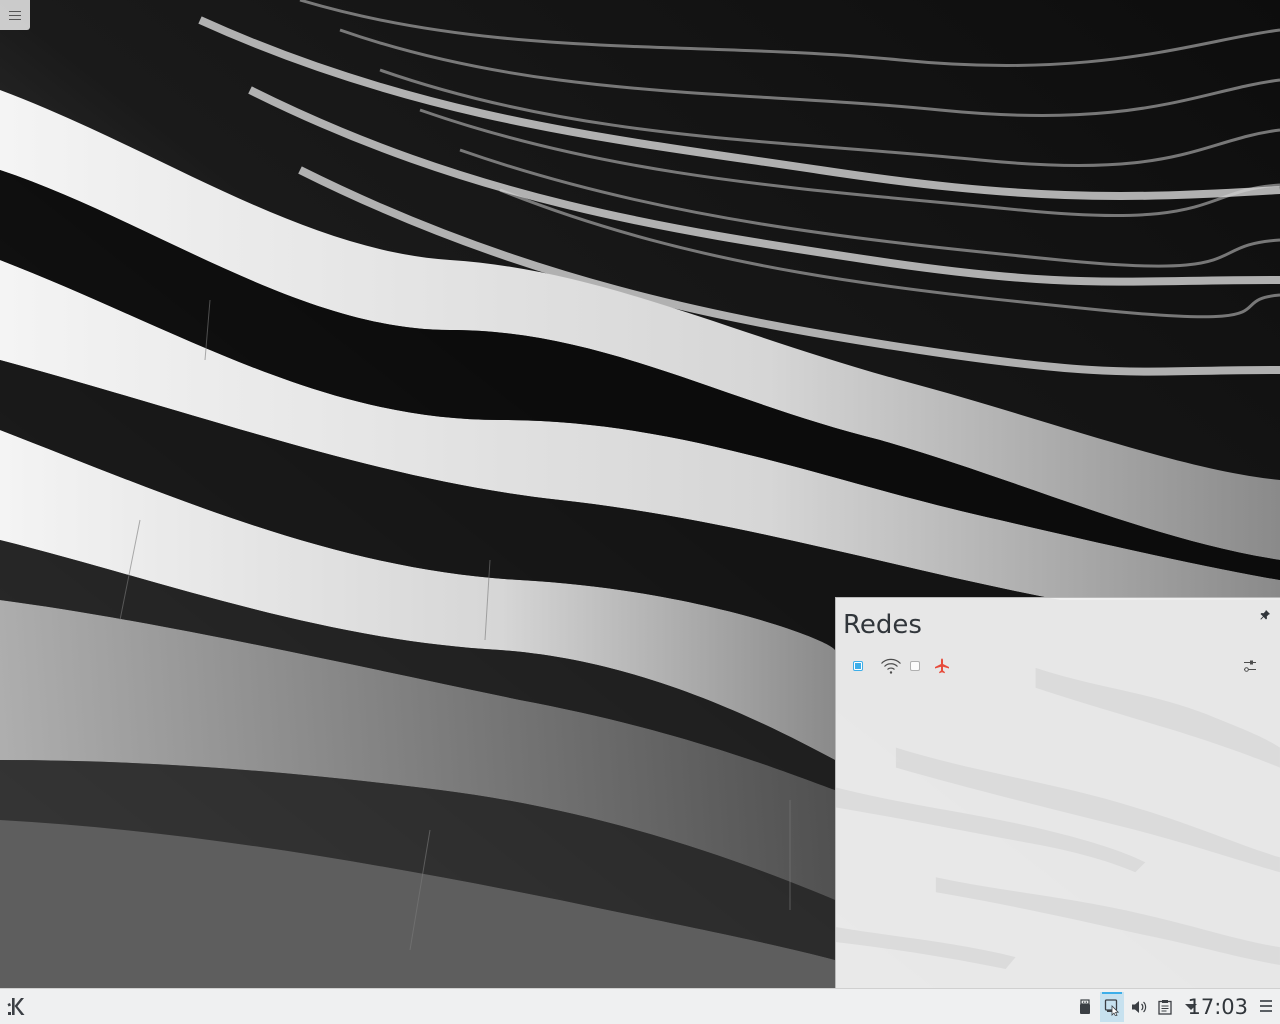 The image size is (1280, 1024). I want to click on active-indicator, so click(1112, 993).